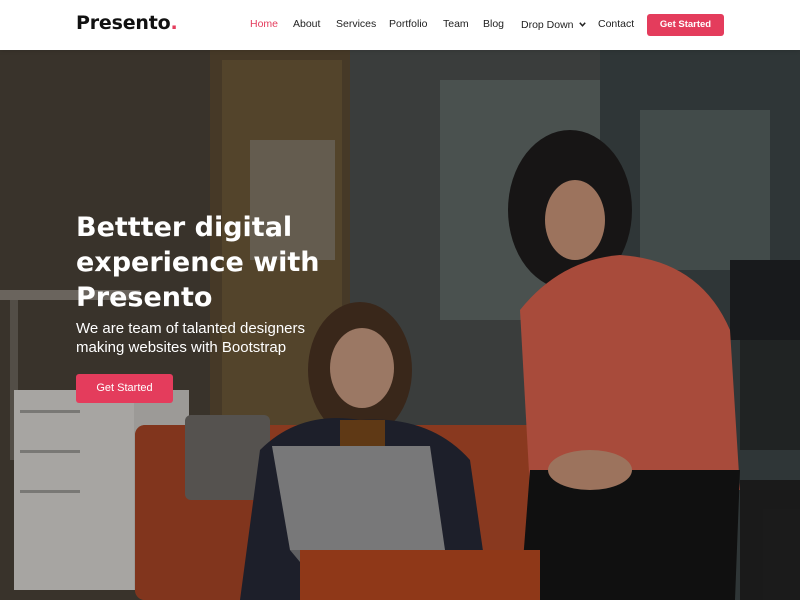 Image resolution: width=800 pixels, height=600 pixels. I want to click on header-get-started-button: Get Started, so click(685, 25).